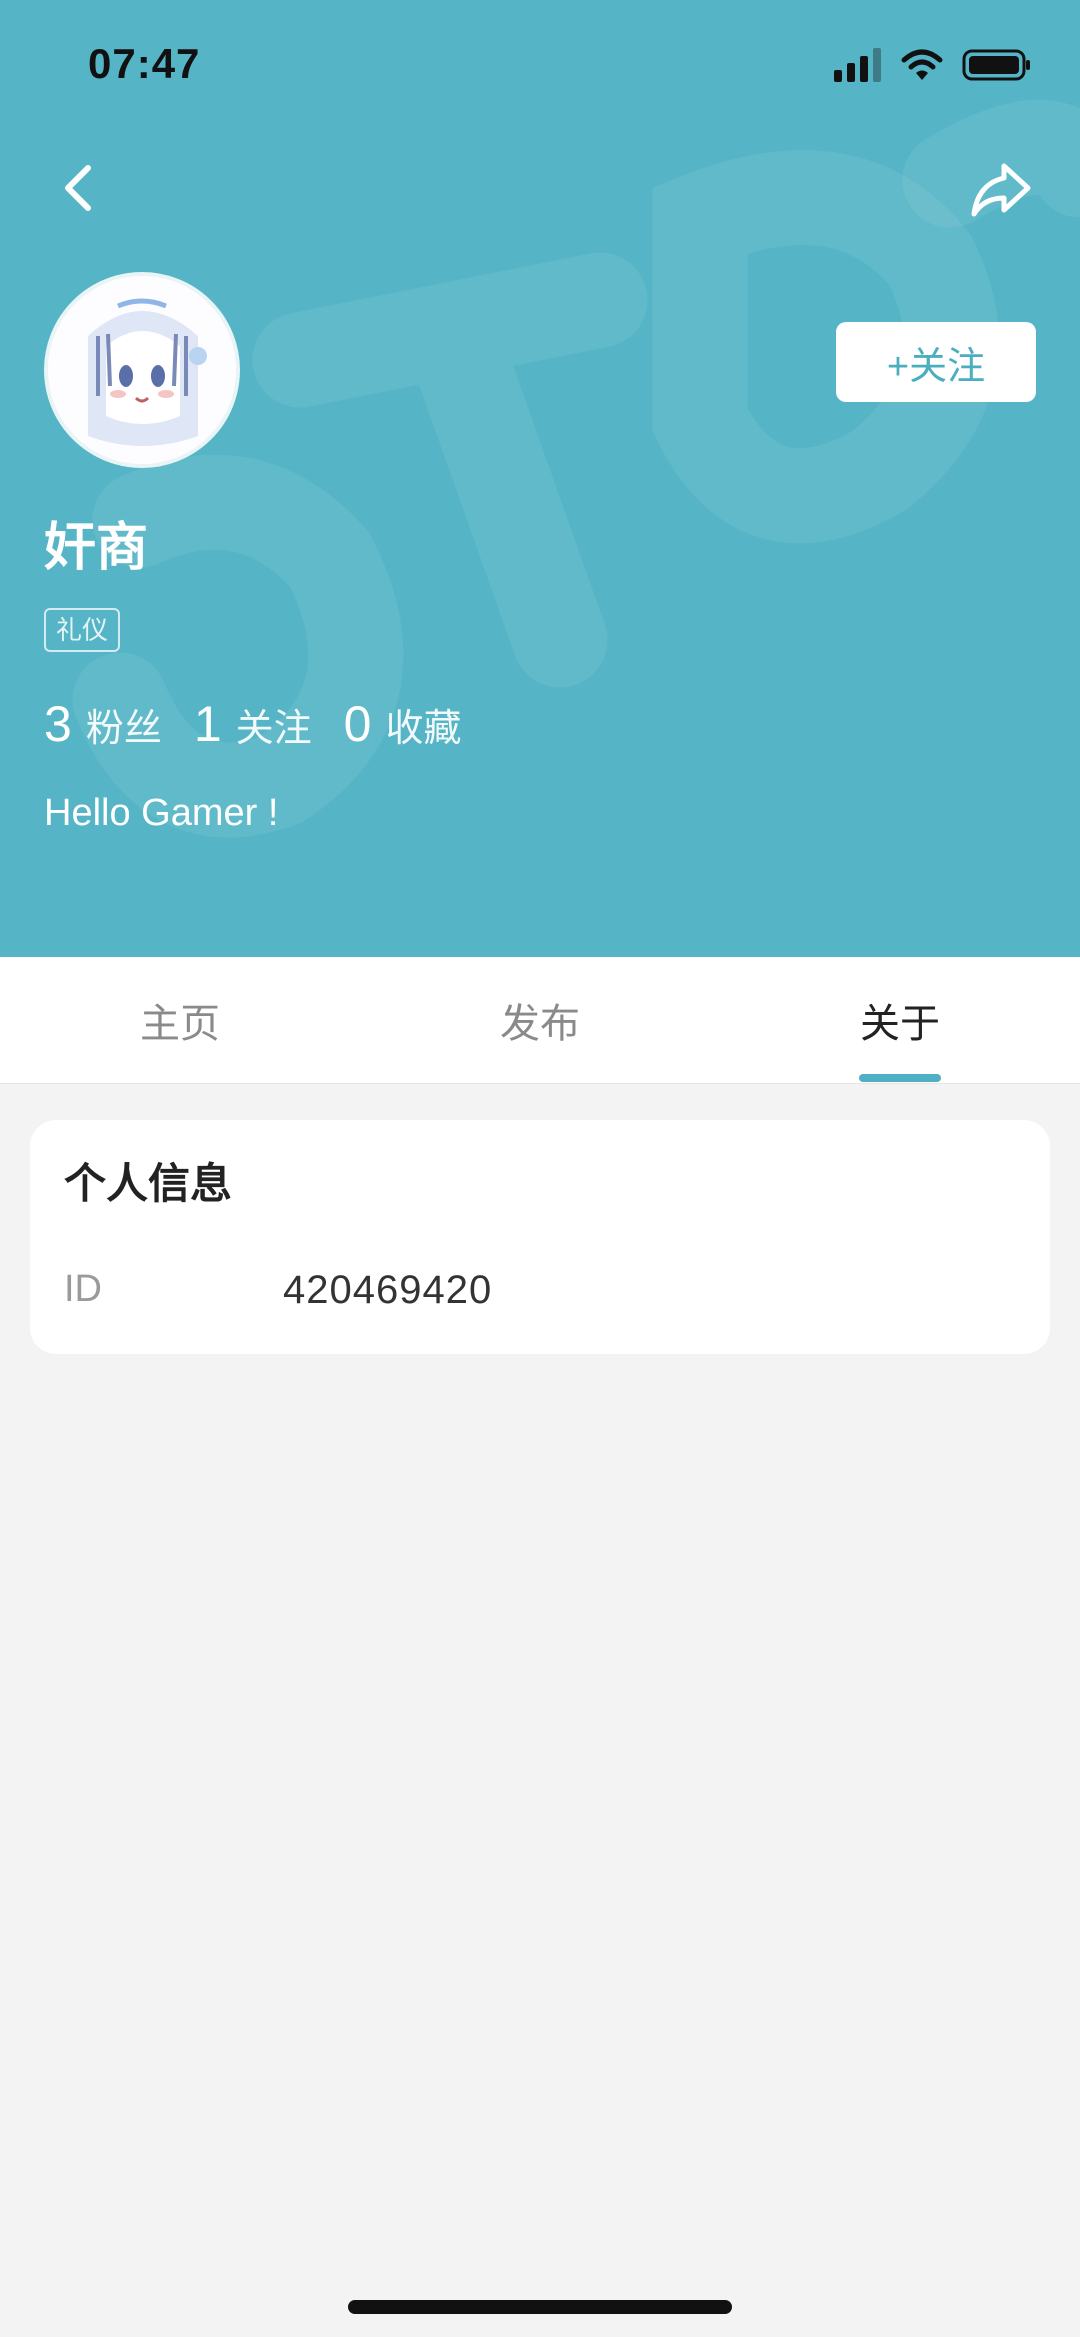  I want to click on id-value: 420469420, so click(388, 1290).